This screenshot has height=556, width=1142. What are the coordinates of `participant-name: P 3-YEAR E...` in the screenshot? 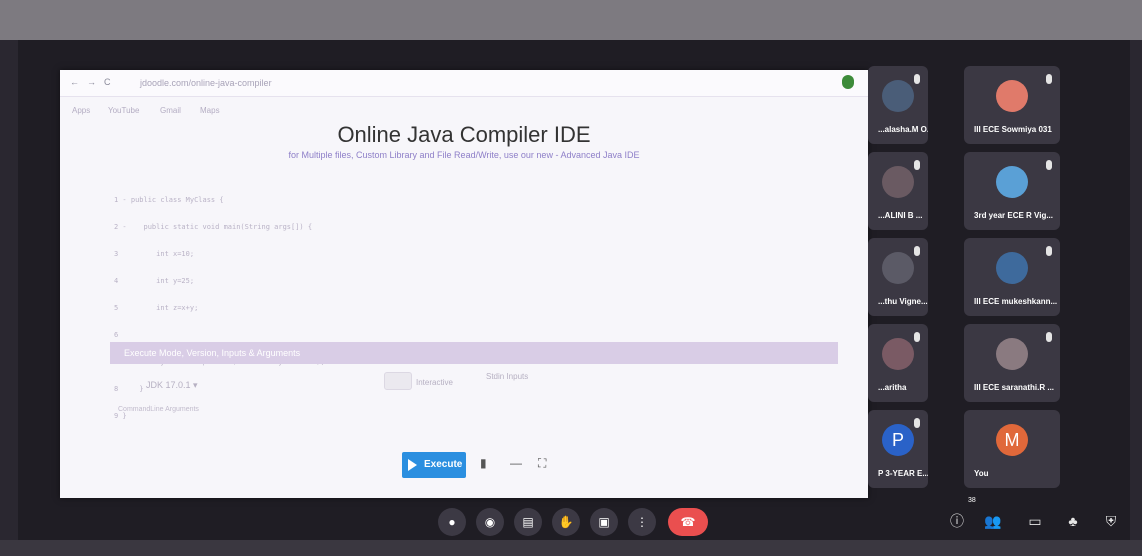 It's located at (903, 473).